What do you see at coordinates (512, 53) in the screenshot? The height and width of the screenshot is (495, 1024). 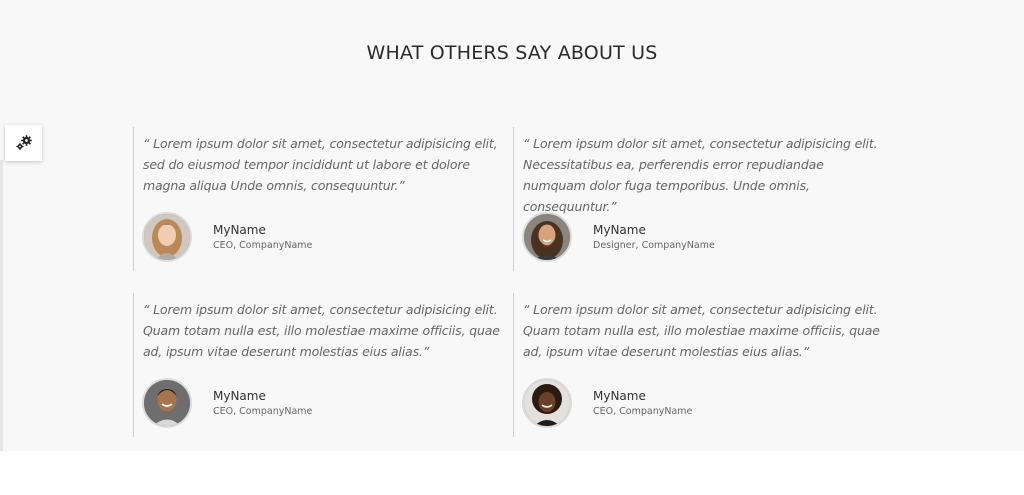 I see `section-title: WHAT OTHERS SAY ABOUT US` at bounding box center [512, 53].